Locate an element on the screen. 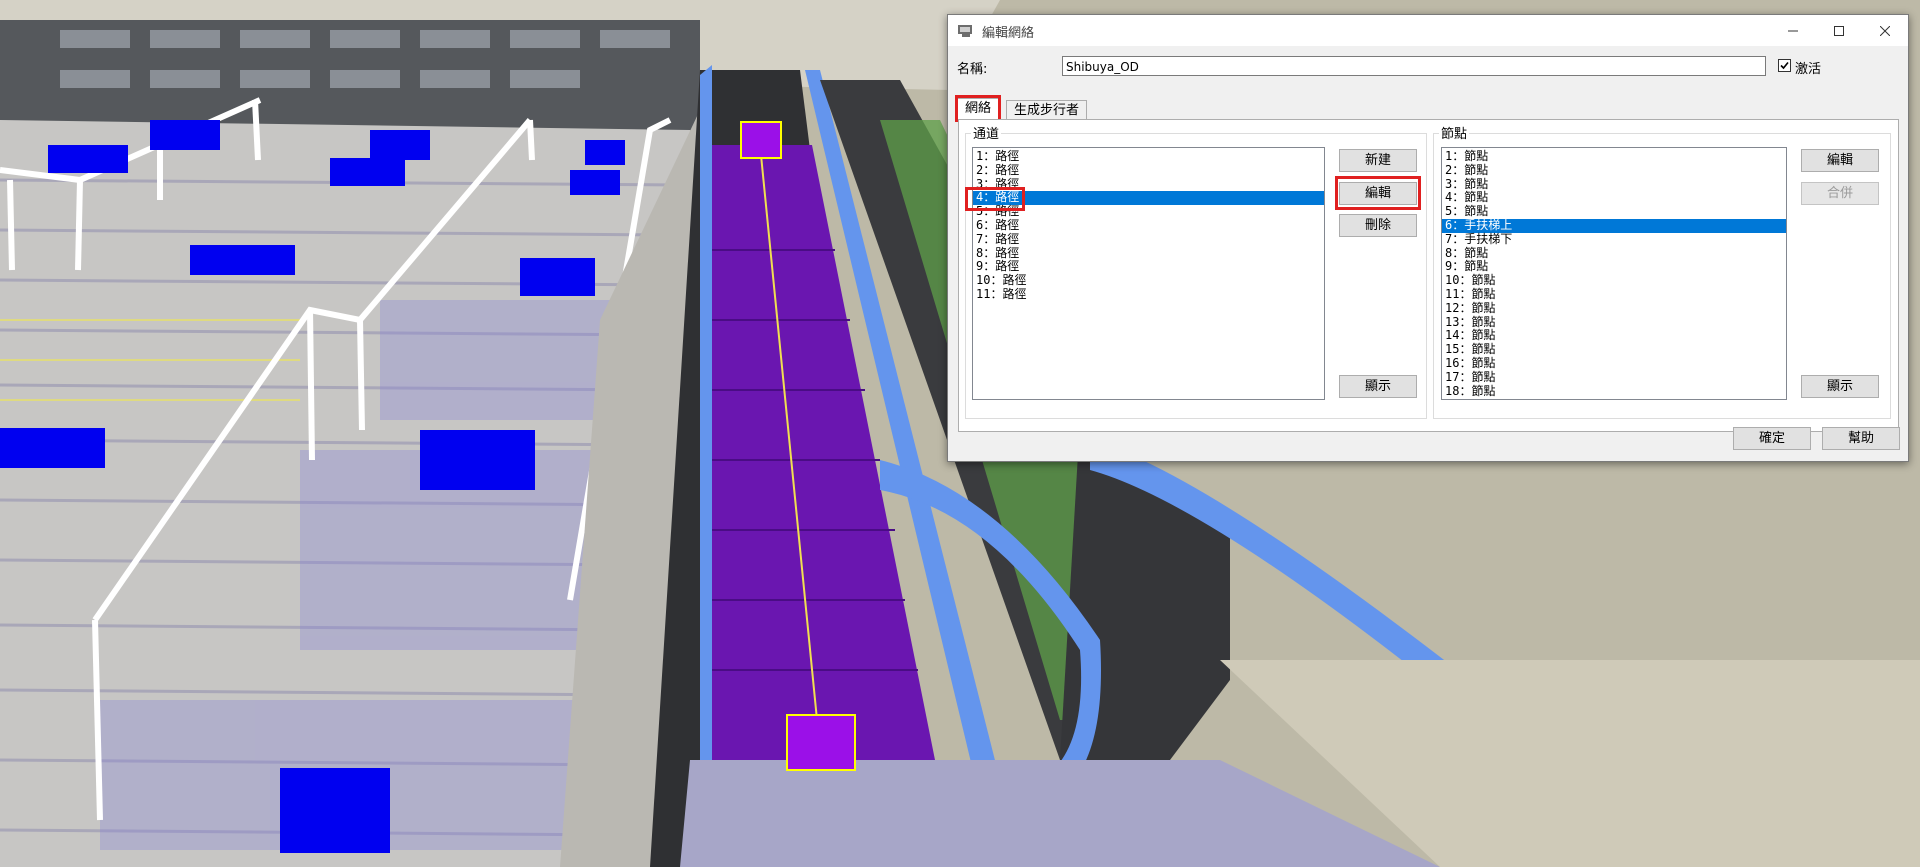 The width and height of the screenshot is (1920, 867). dialog-title: 編輯網絡 is located at coordinates (1008, 33).